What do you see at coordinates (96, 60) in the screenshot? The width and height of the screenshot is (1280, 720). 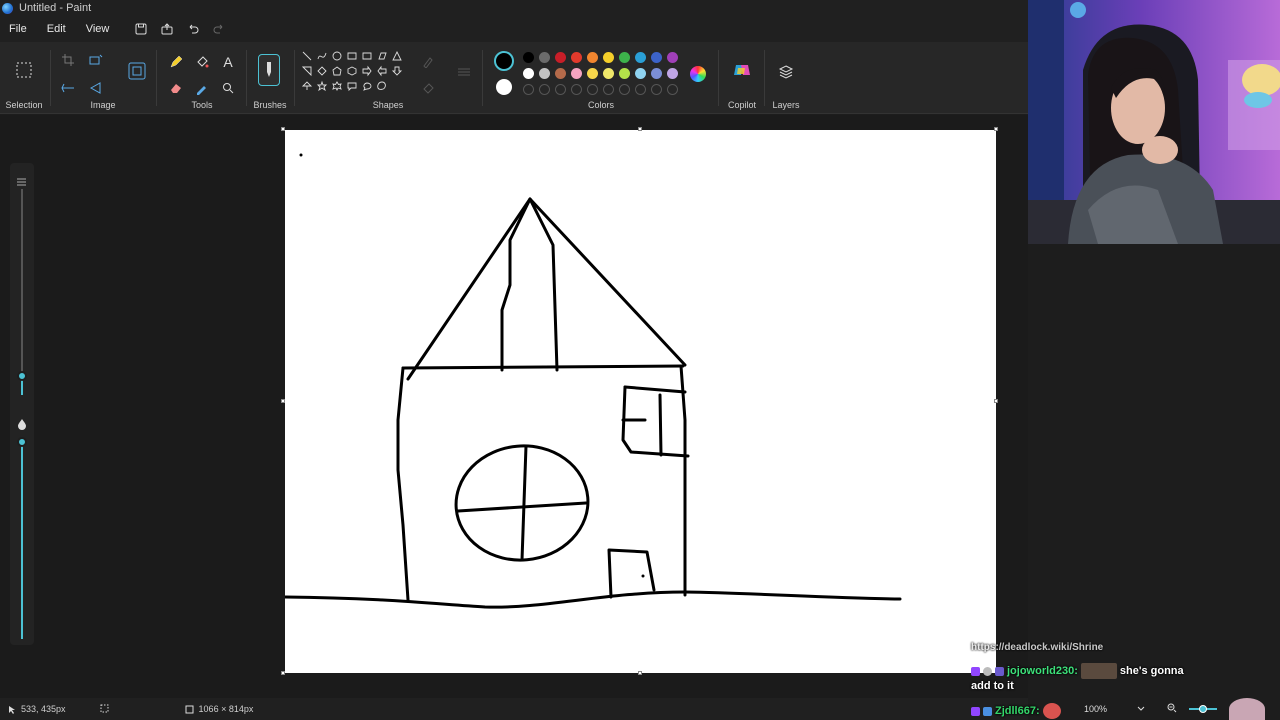 I see `resize-icon` at bounding box center [96, 60].